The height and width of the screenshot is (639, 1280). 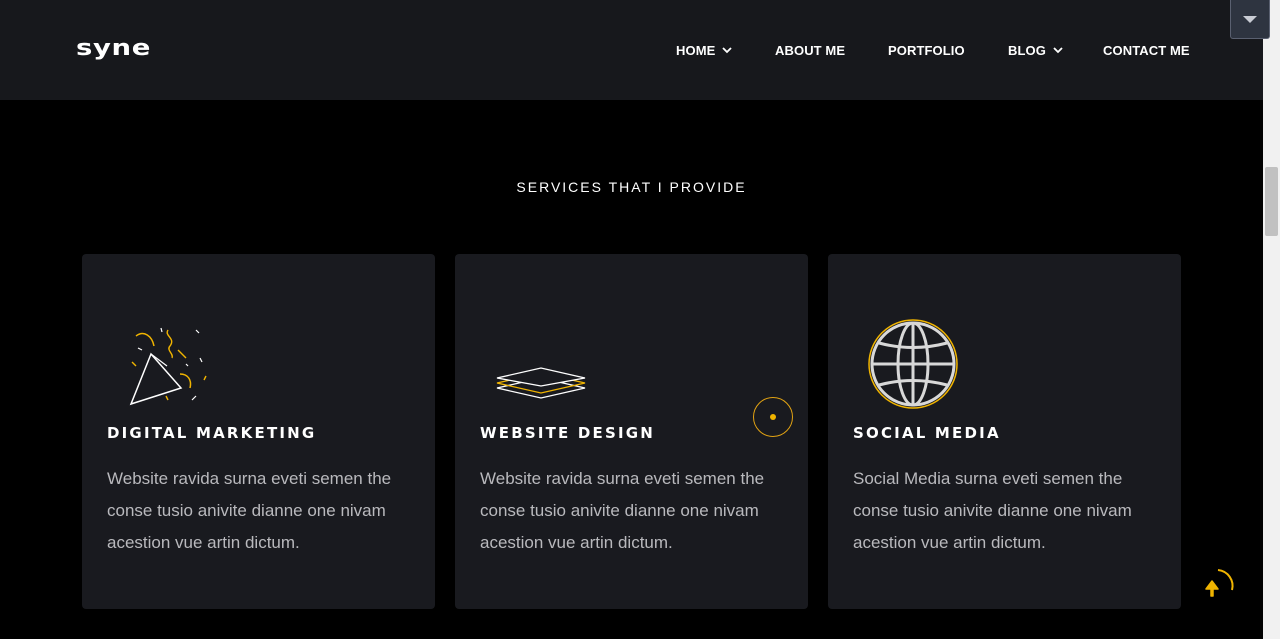 I want to click on card-title: SOCIAL MEDIA, so click(x=927, y=433).